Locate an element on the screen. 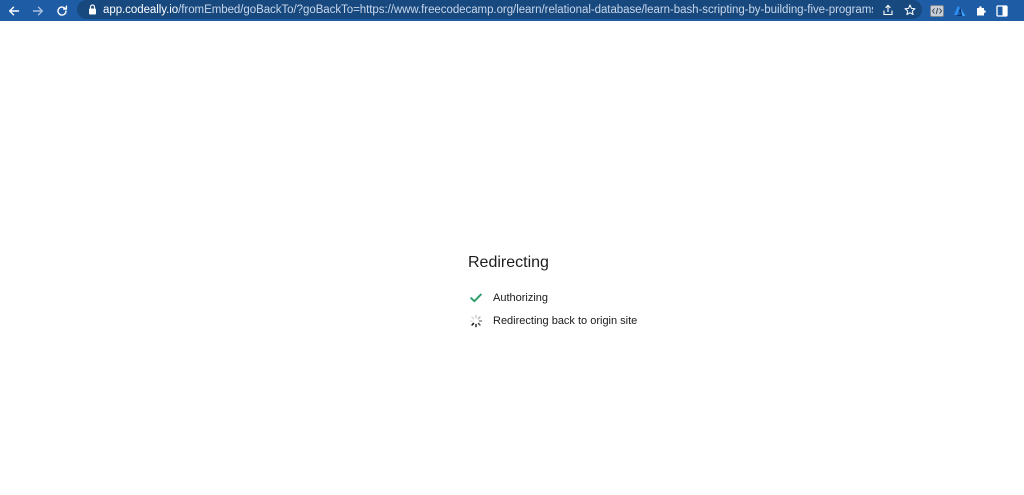 This screenshot has width=1024, height=495. step-label: Authorizing is located at coordinates (521, 297).